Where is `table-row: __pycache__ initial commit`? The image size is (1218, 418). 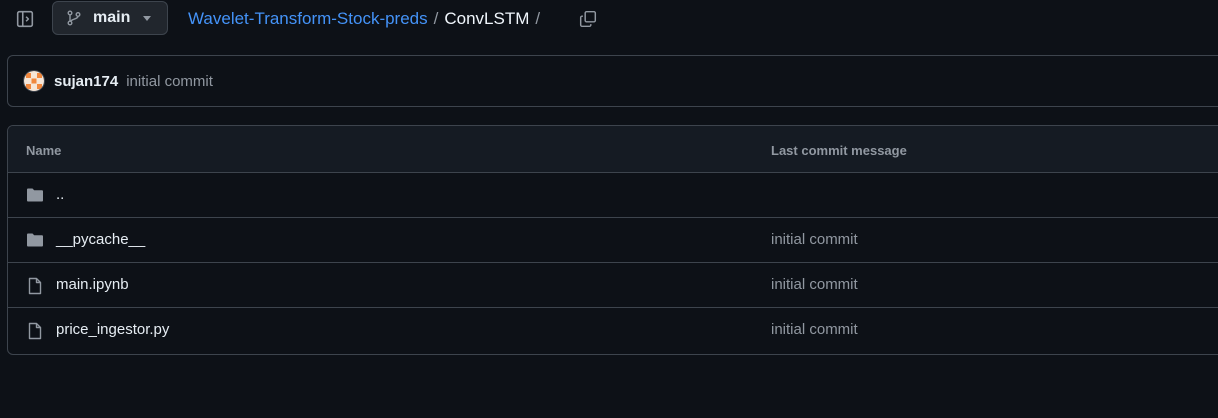
table-row: __pycache__ initial commit is located at coordinates (613, 240).